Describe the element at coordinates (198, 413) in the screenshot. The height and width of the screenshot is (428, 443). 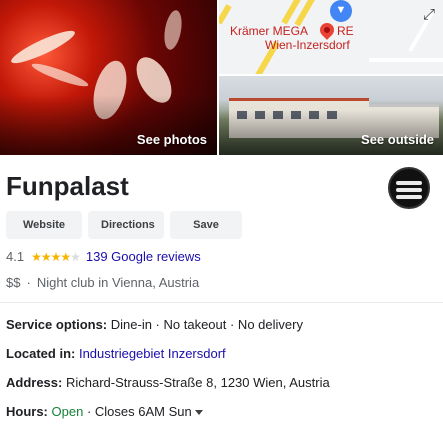
I see `chevron-down-icon` at that location.